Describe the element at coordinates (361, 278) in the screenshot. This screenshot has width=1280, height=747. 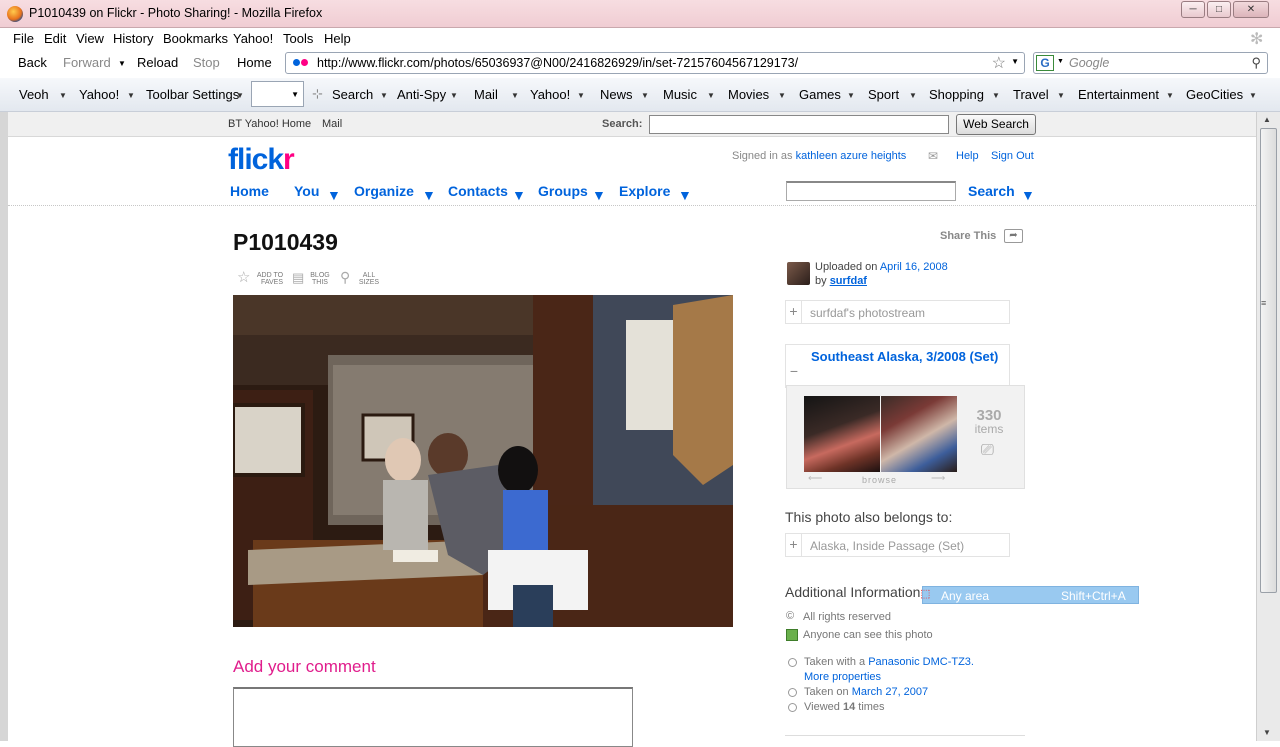
I see `all-sizes-button: ⚲ ALL SIZES` at that location.